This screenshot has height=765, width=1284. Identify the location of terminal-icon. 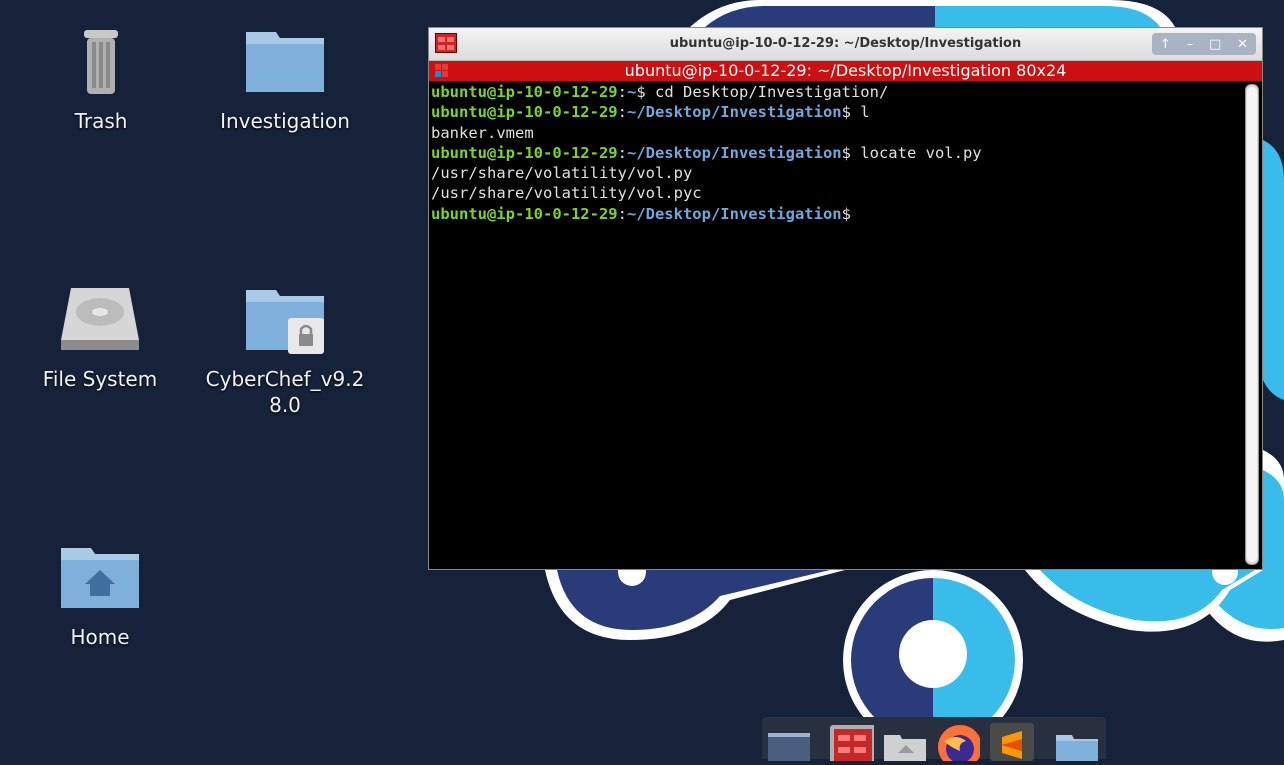
(853, 744).